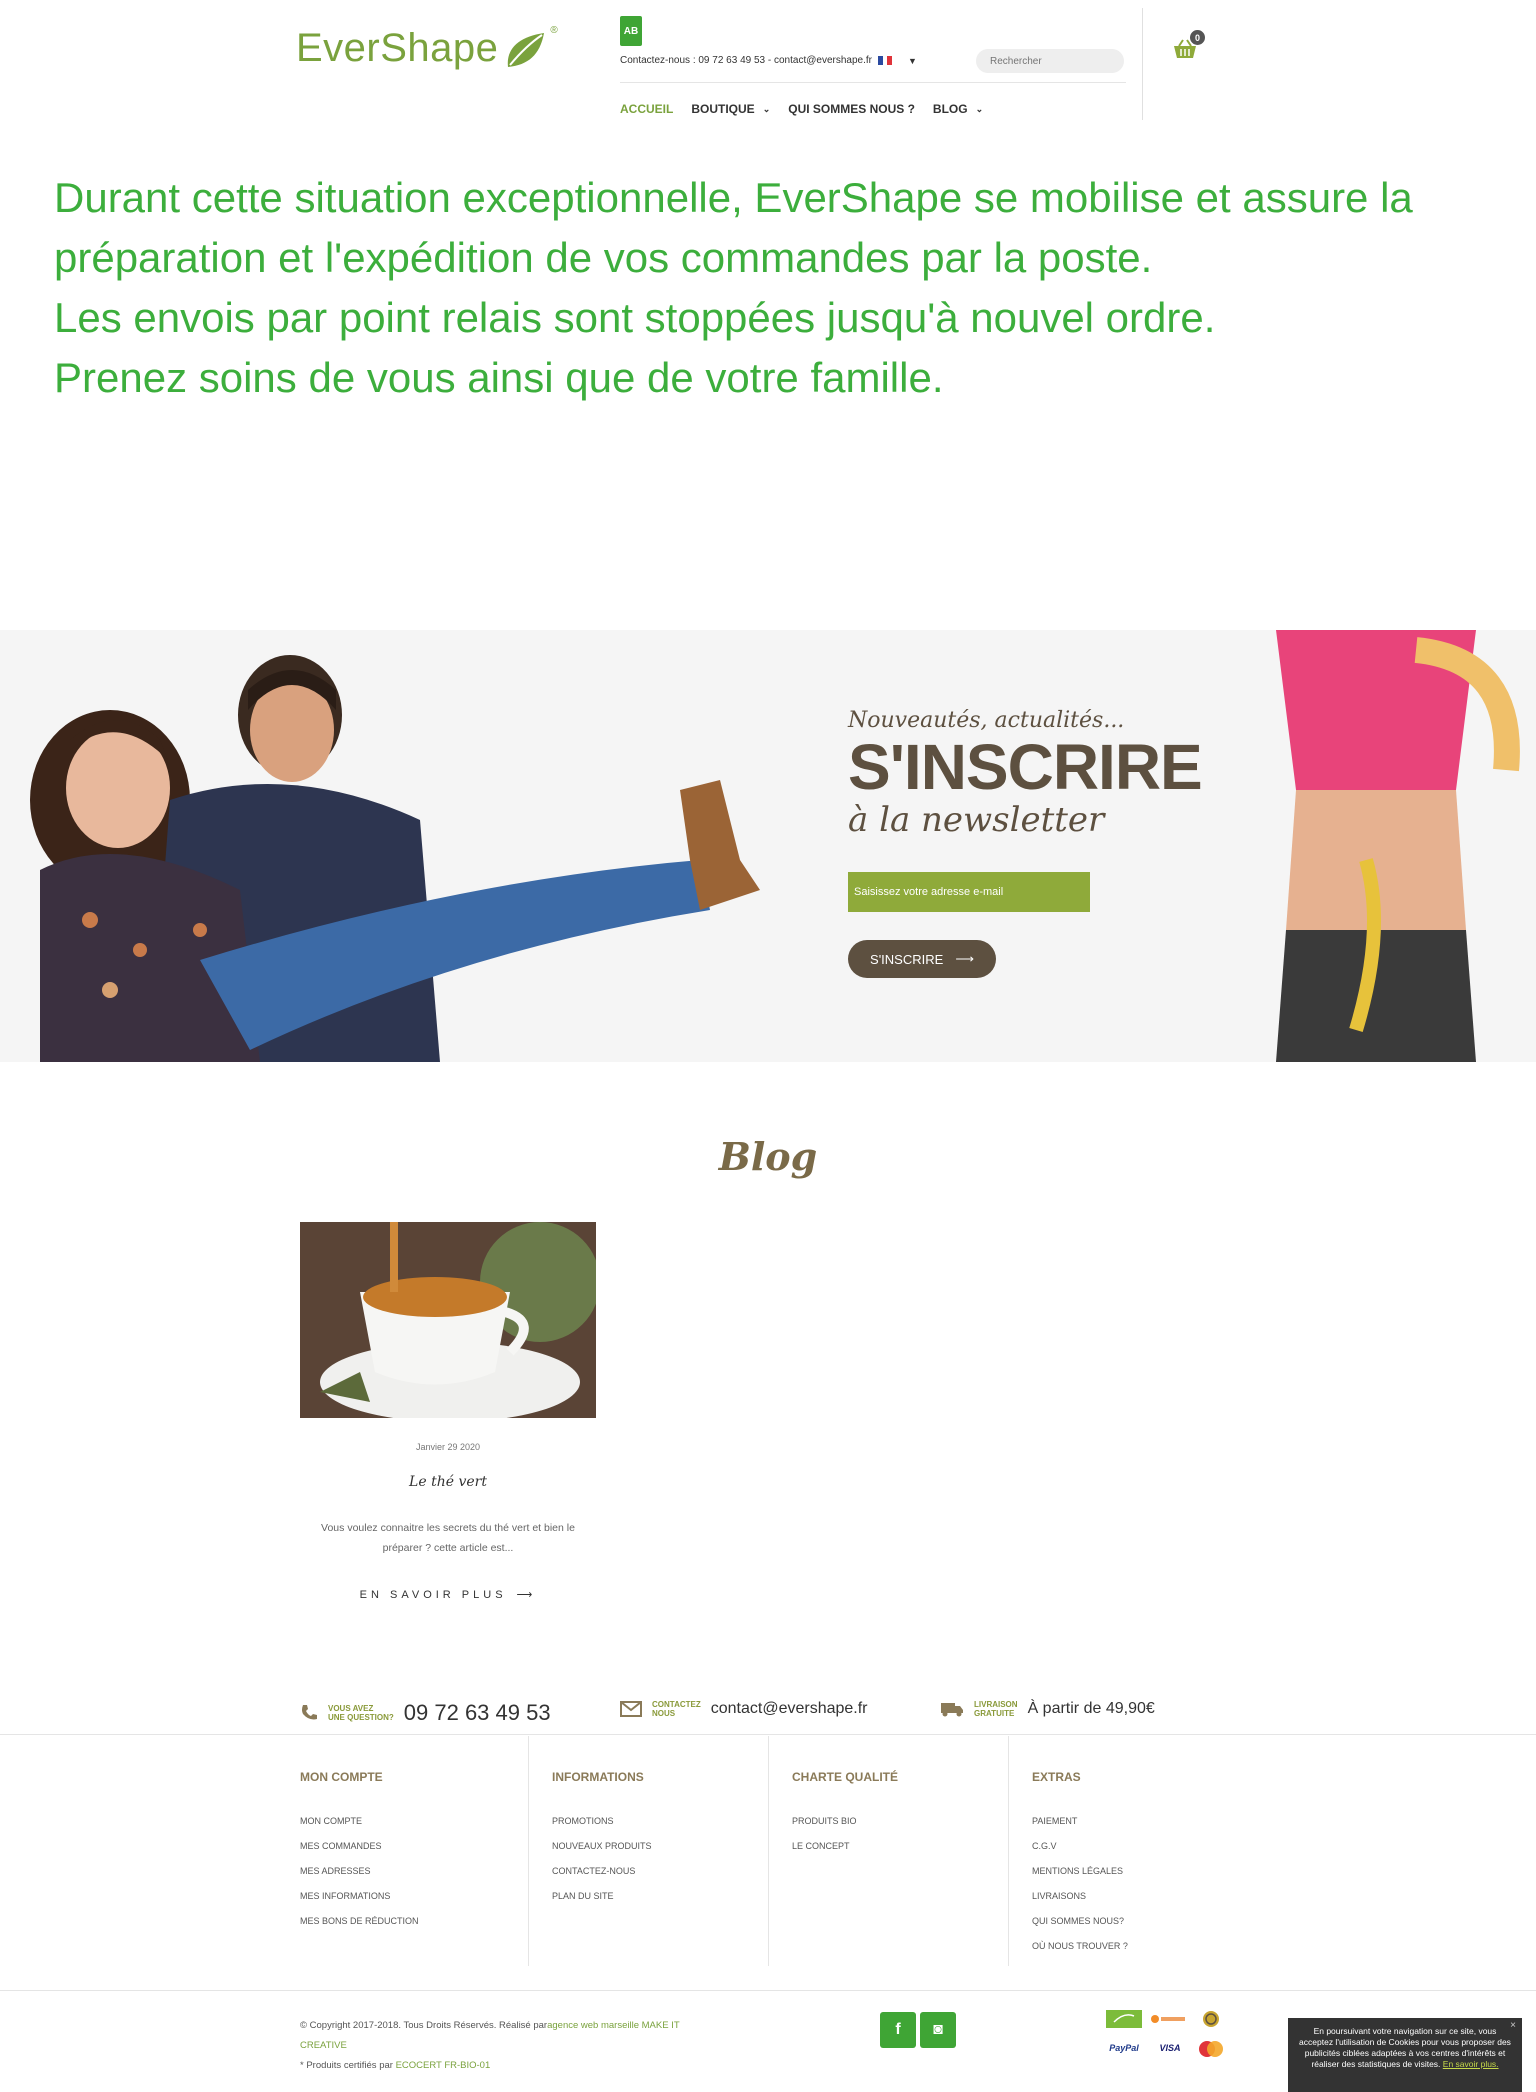 The height and width of the screenshot is (2092, 1536). What do you see at coordinates (309, 1712) in the screenshot?
I see `phone-icon` at bounding box center [309, 1712].